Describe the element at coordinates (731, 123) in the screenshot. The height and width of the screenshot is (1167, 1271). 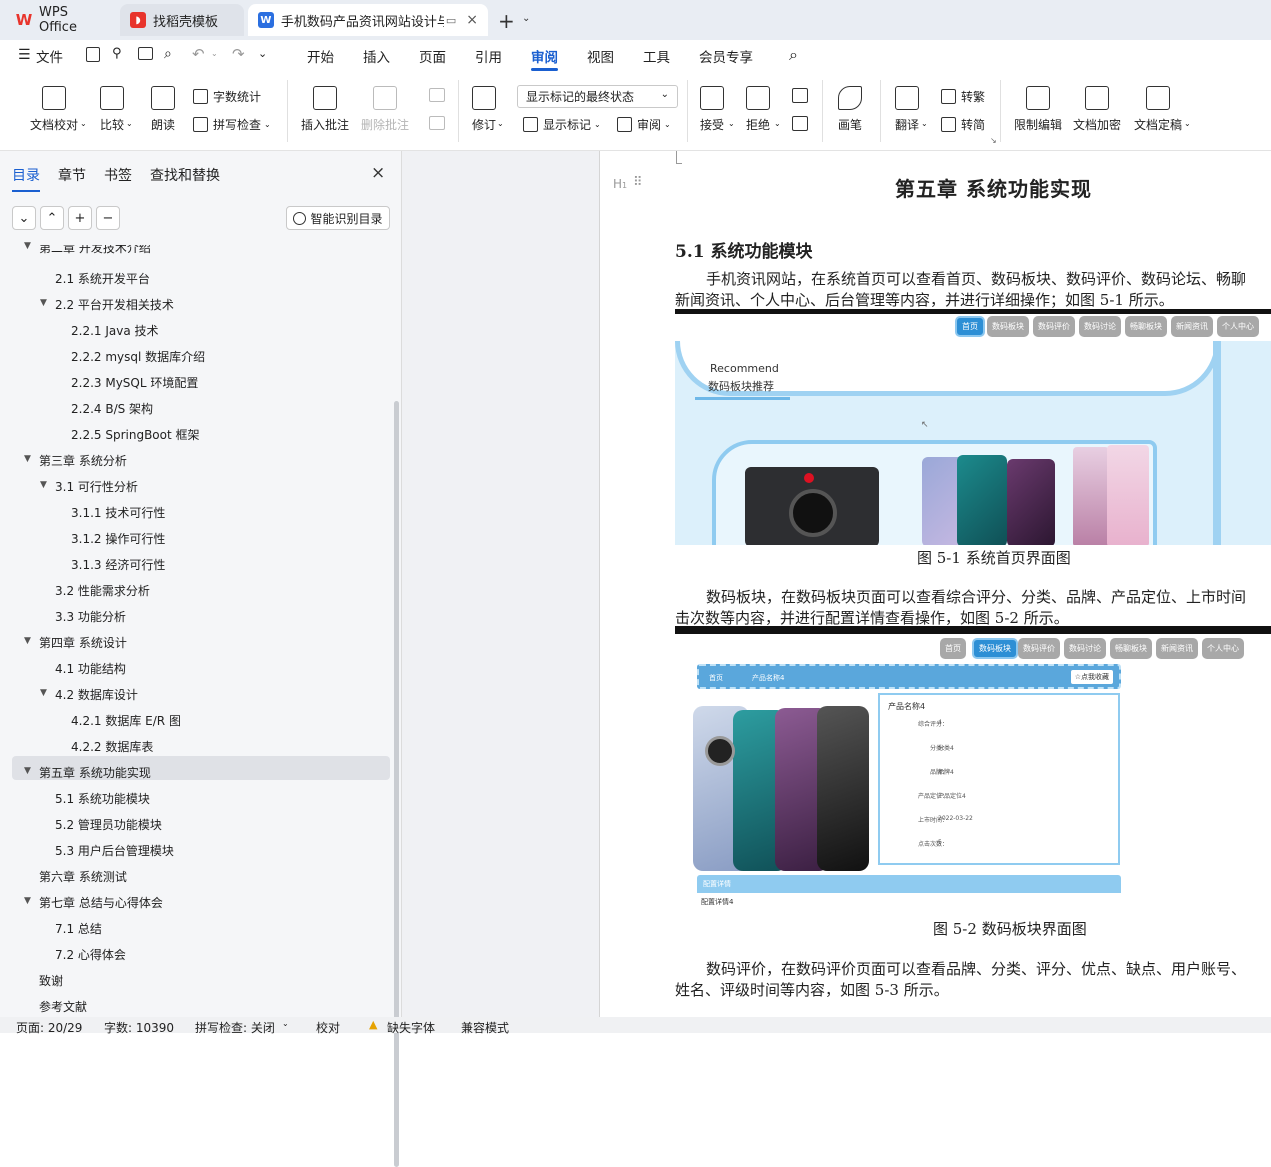
I see `accept-dropdown-icon: ⌄` at that location.